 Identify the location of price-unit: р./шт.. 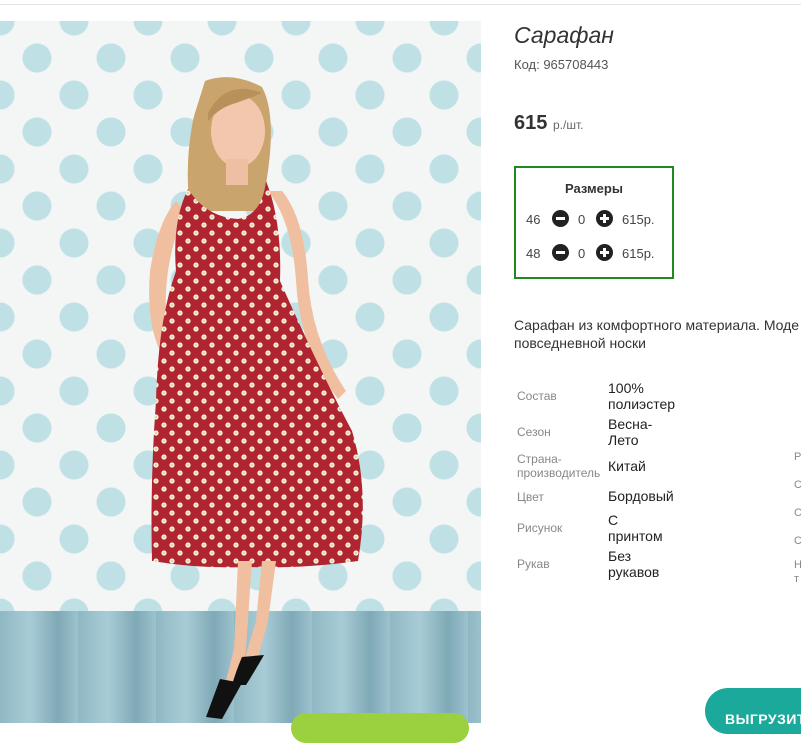
(568, 125).